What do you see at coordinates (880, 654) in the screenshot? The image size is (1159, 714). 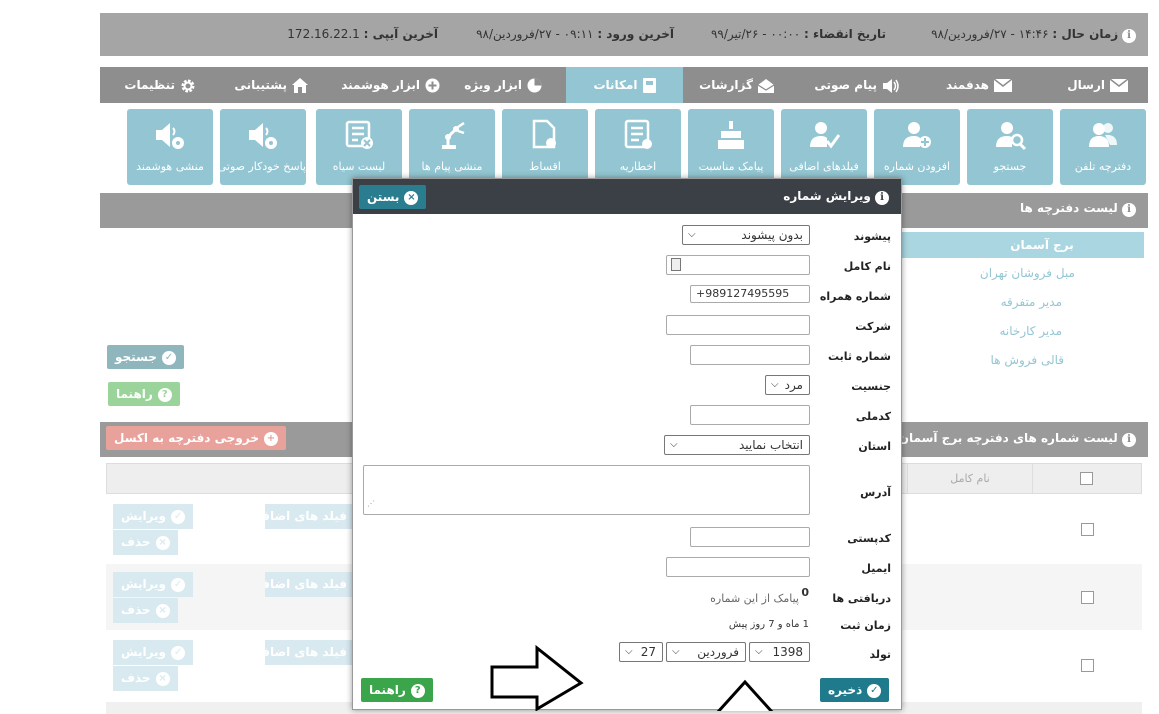 I see `label-birth: تولد` at bounding box center [880, 654].